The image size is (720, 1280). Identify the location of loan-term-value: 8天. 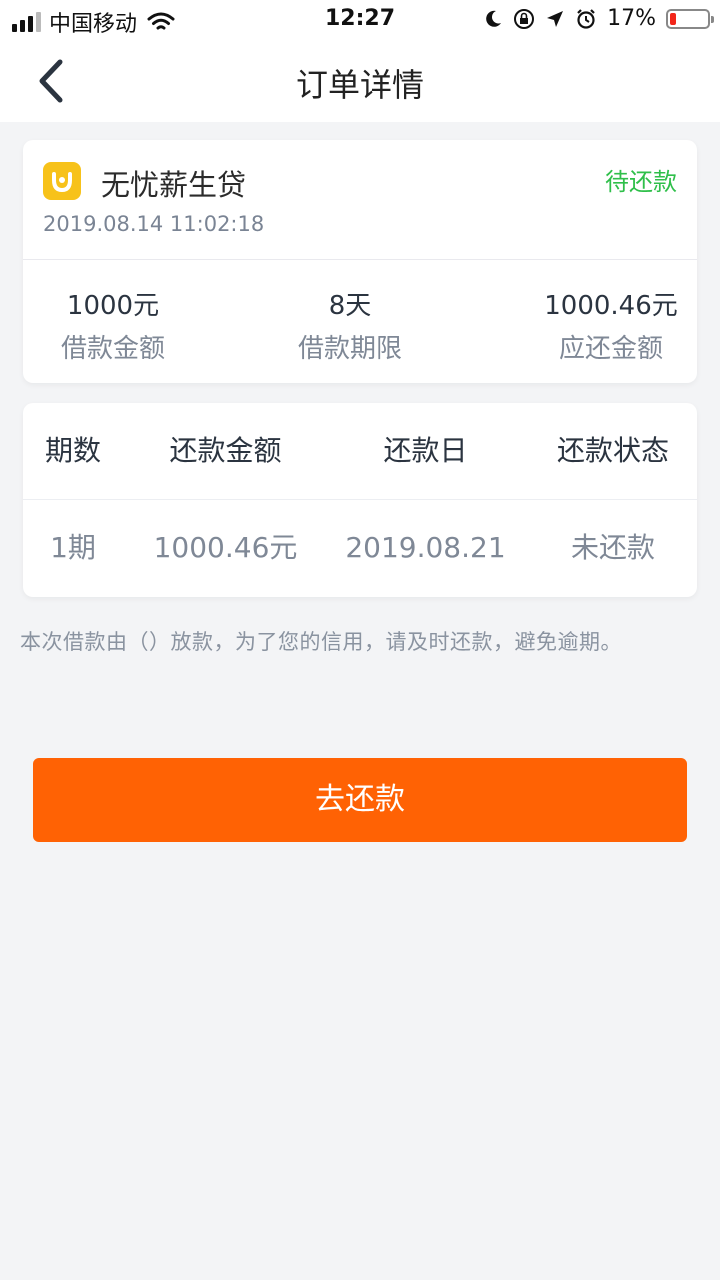
(350, 306).